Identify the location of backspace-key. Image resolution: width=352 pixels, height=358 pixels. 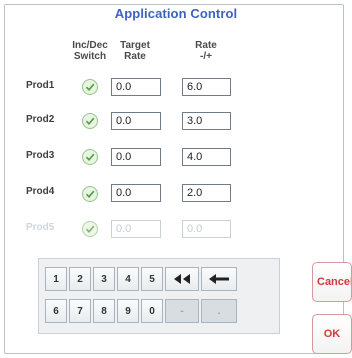
(219, 279).